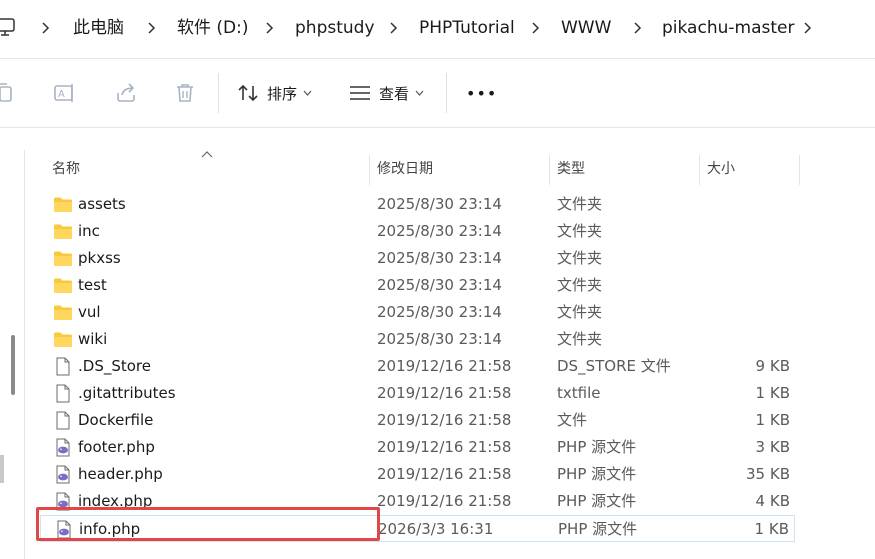 Image resolution: width=875 pixels, height=559 pixels. Describe the element at coordinates (394, 93) in the screenshot. I see `view-label: 查看` at that location.